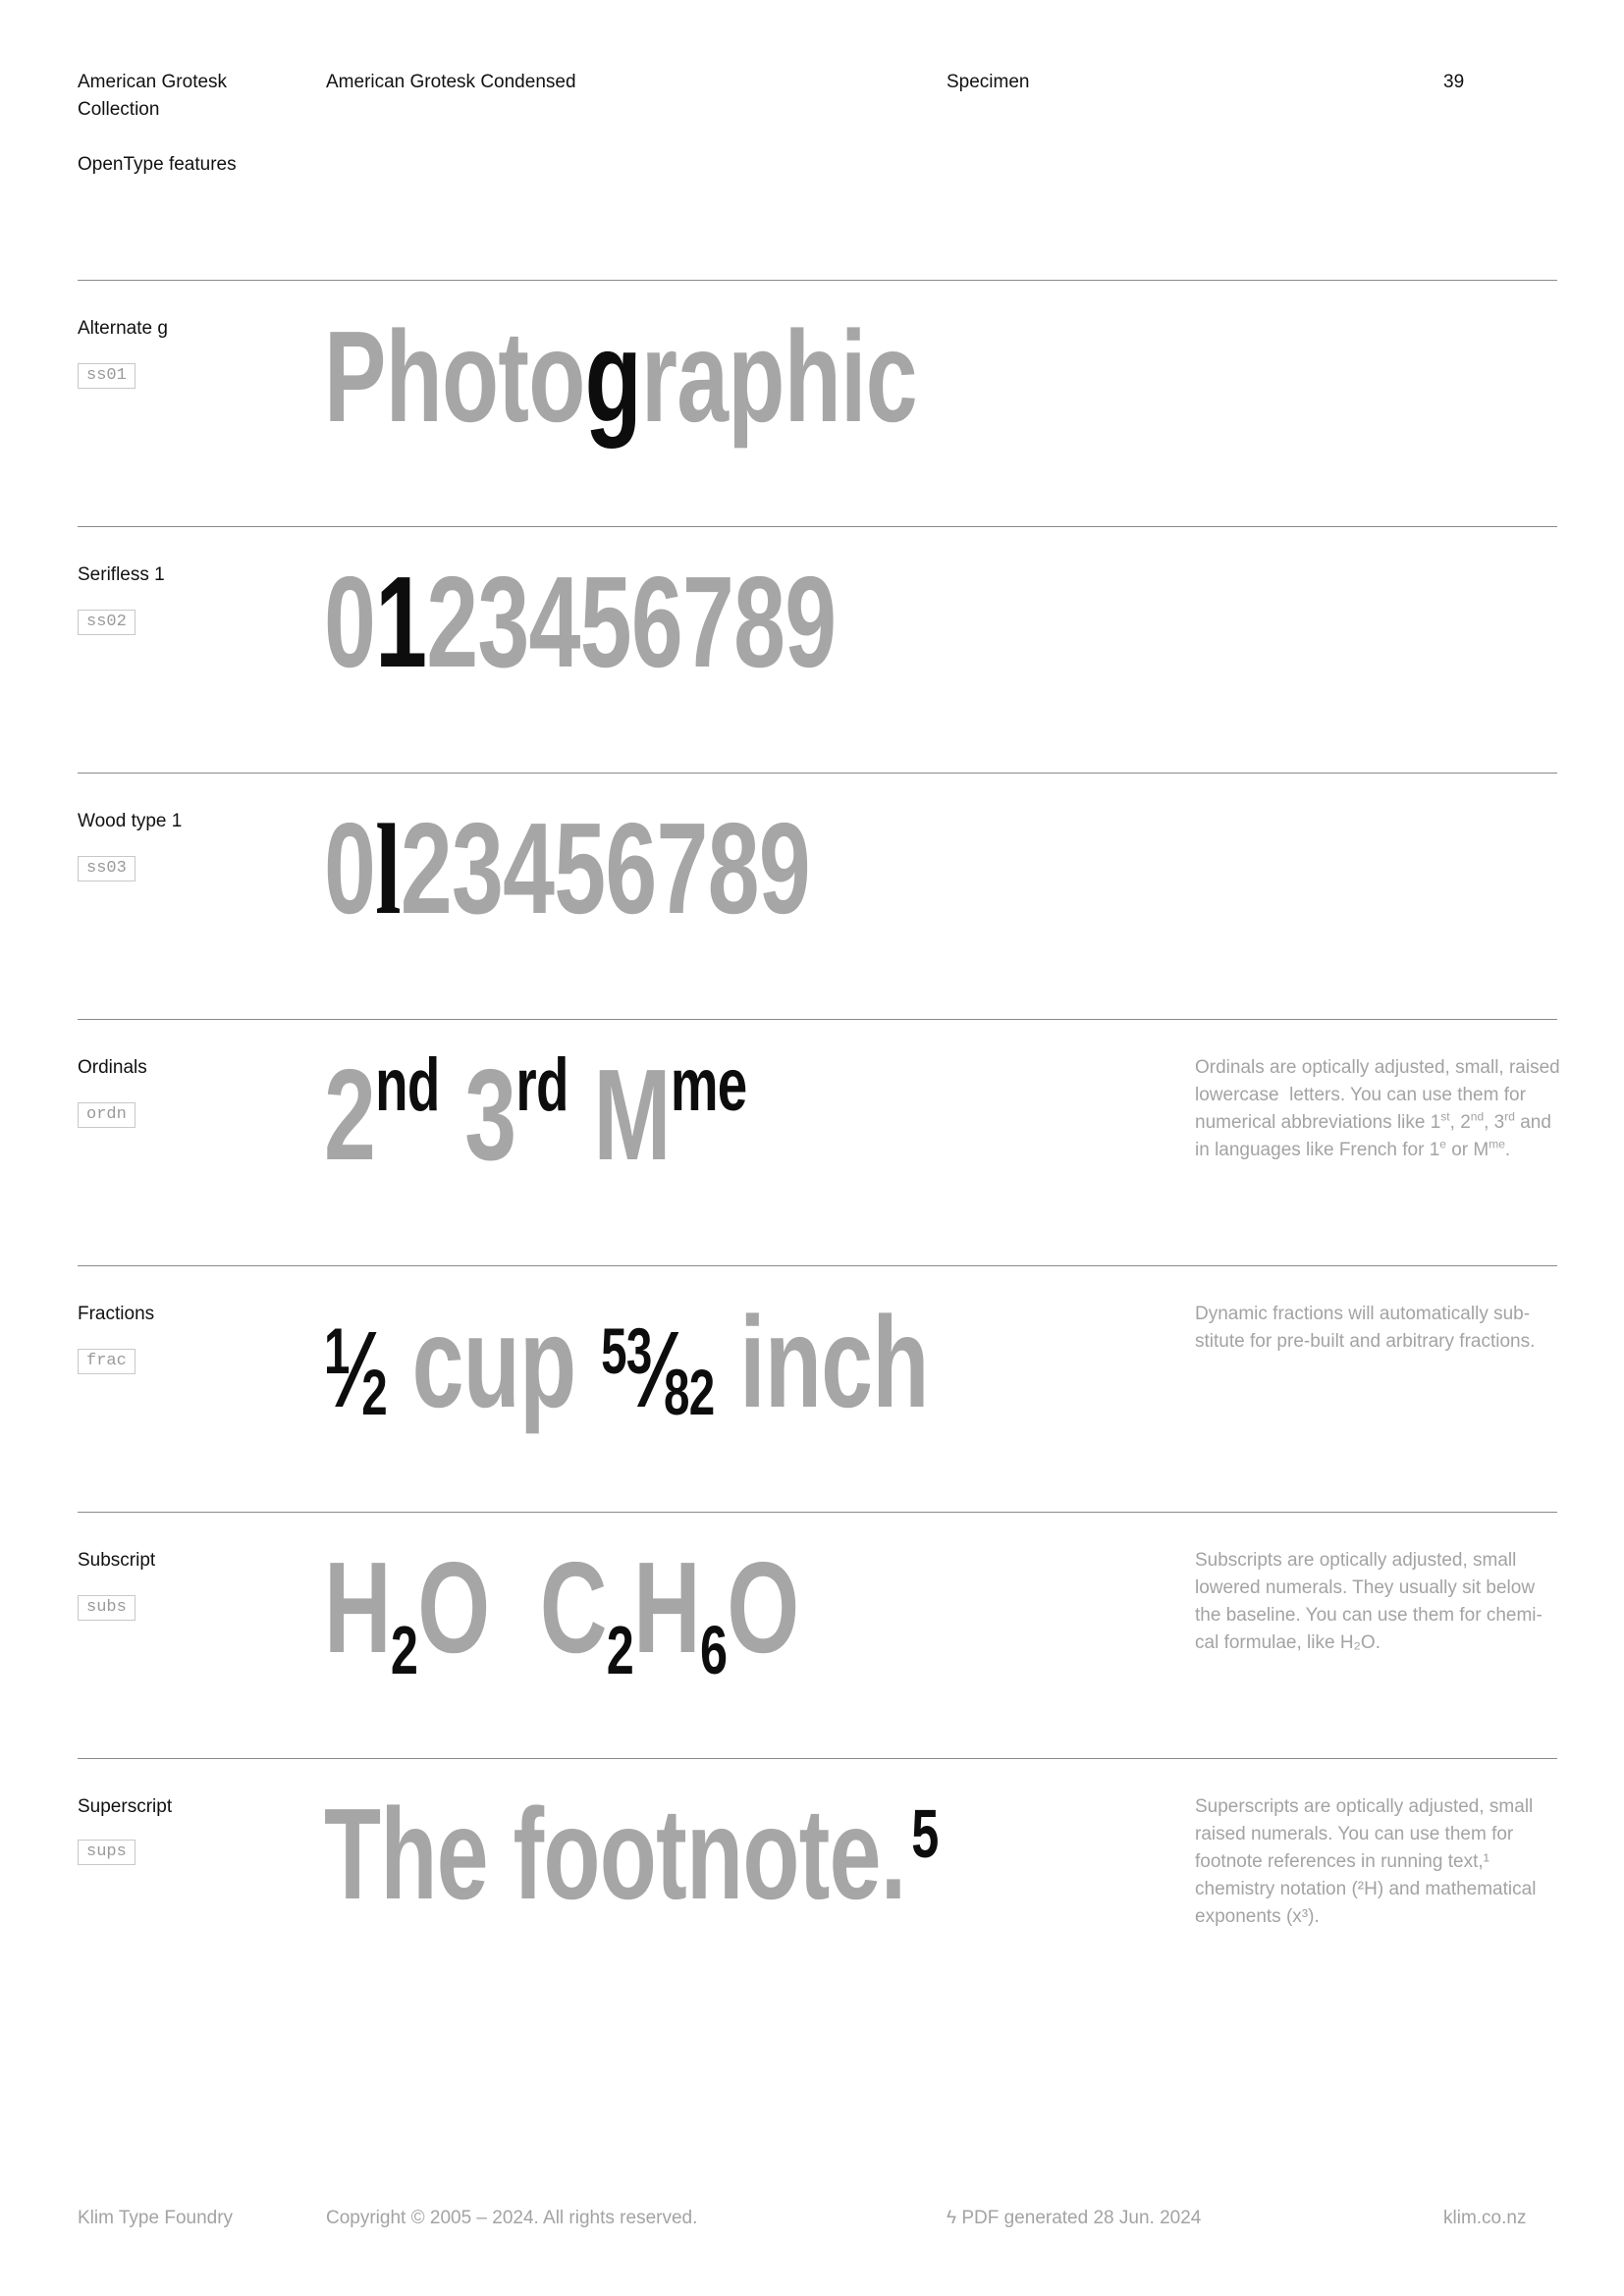 This screenshot has height=2296, width=1624. I want to click on feature-tag: sups, so click(106, 1853).